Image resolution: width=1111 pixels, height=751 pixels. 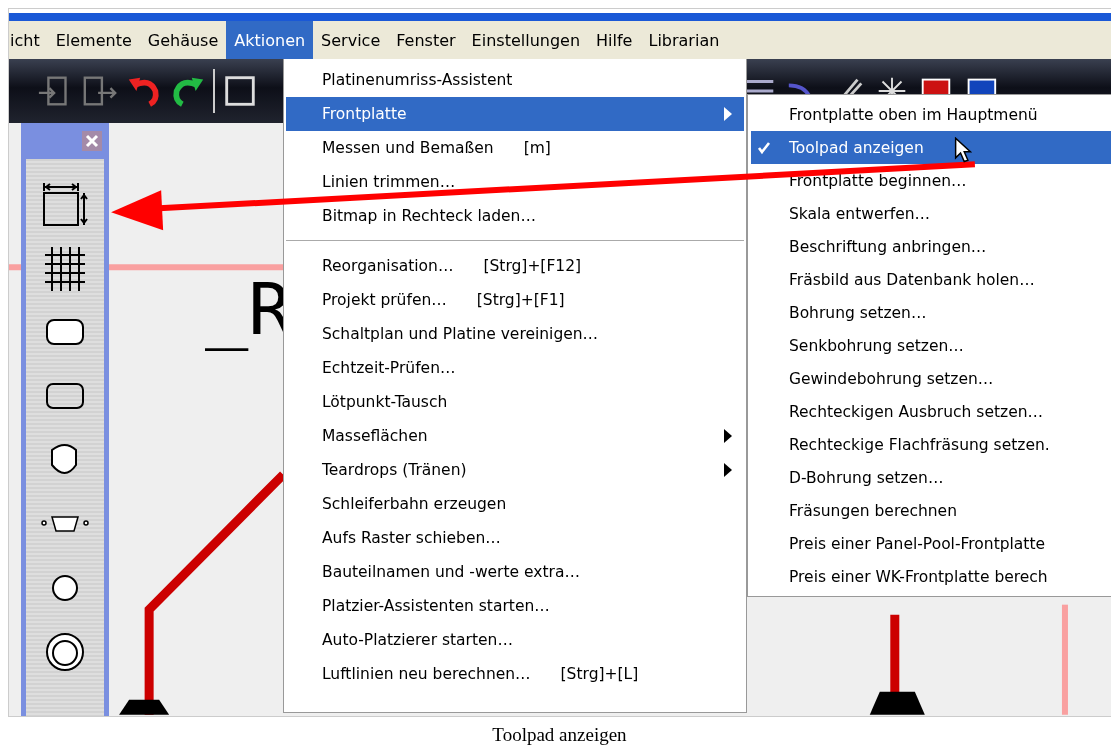 I want to click on submenu-item: Fräsungen berechnen, so click(x=931, y=510).